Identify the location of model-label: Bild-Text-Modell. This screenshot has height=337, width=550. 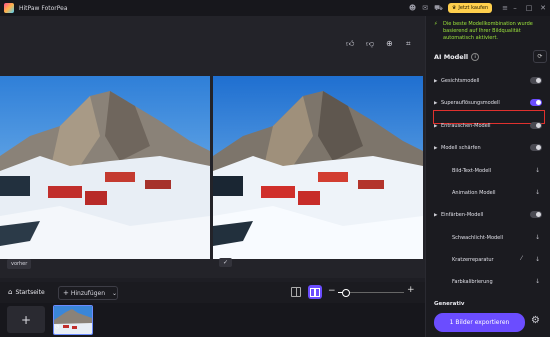
(472, 171).